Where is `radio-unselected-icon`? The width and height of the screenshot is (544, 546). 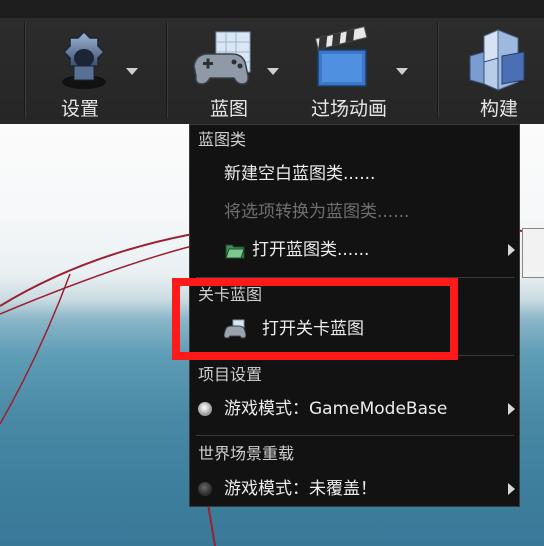 radio-unselected-icon is located at coordinates (205, 489).